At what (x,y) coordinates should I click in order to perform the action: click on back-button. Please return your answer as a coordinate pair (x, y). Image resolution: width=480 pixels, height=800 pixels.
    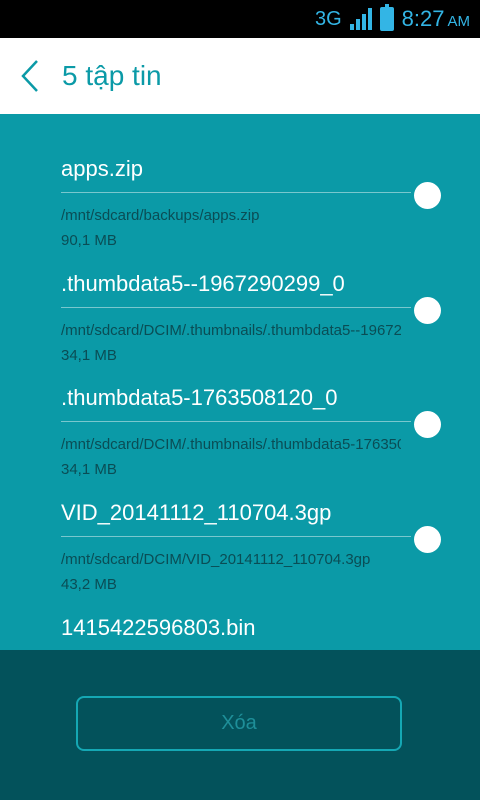
    Looking at the image, I should click on (30, 76).